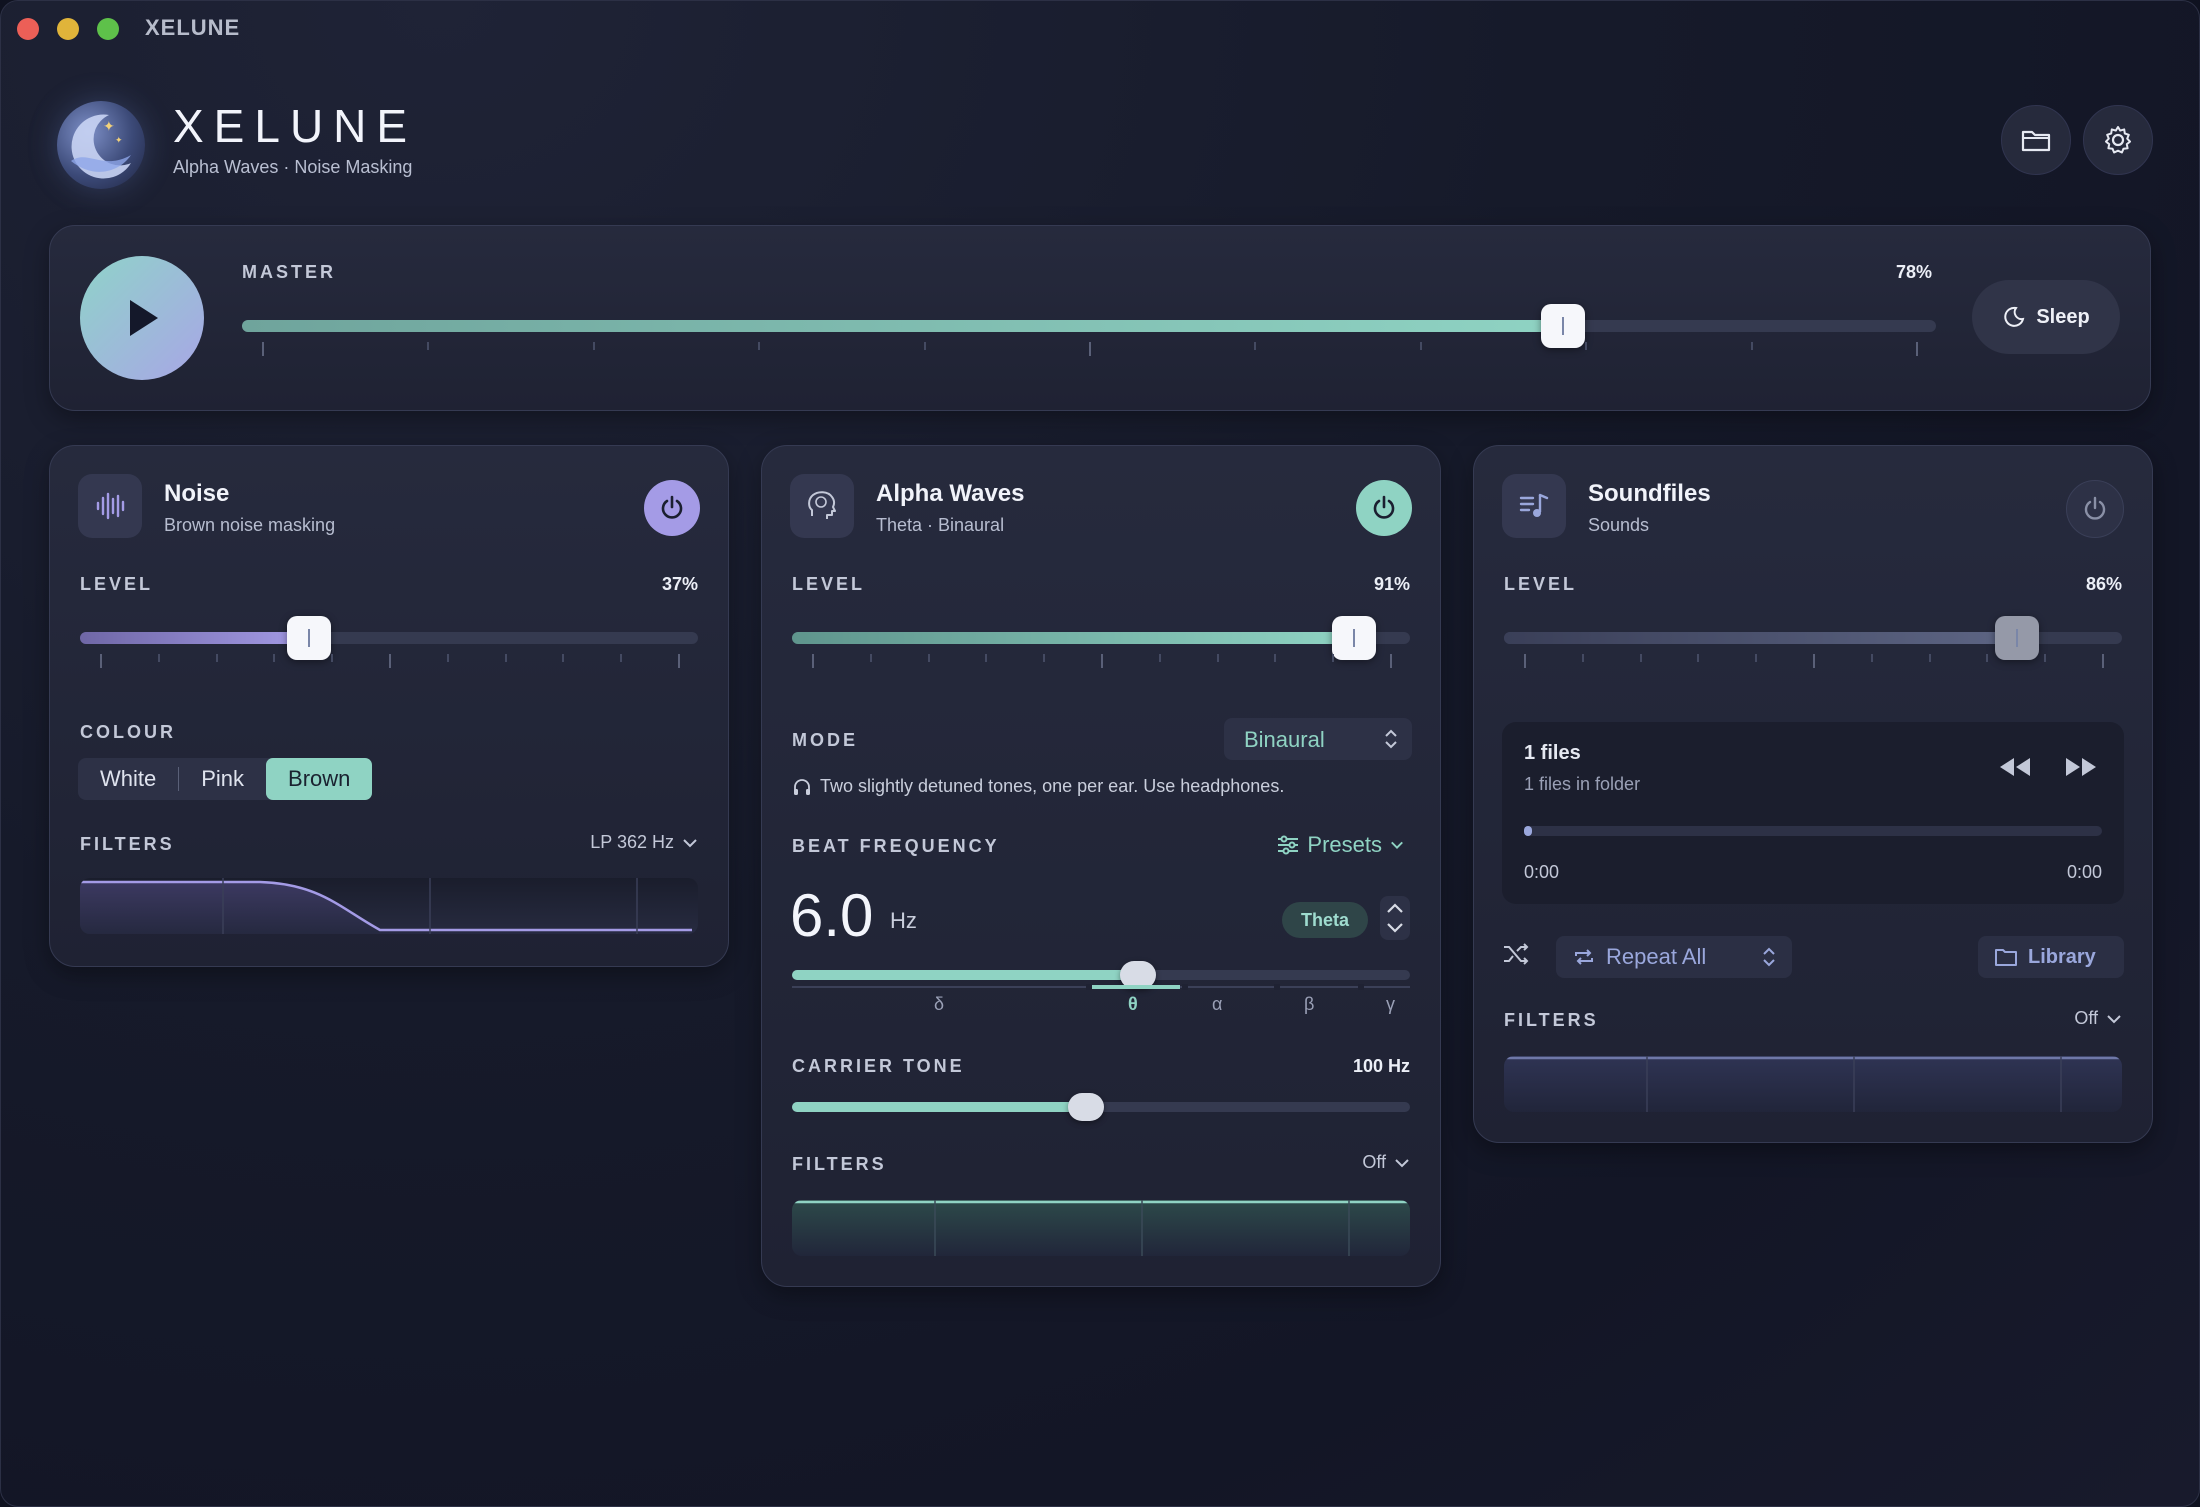 Image resolution: width=2200 pixels, height=1507 pixels. Describe the element at coordinates (903, 920) in the screenshot. I see `beat-frequency-unit: Hz` at that location.